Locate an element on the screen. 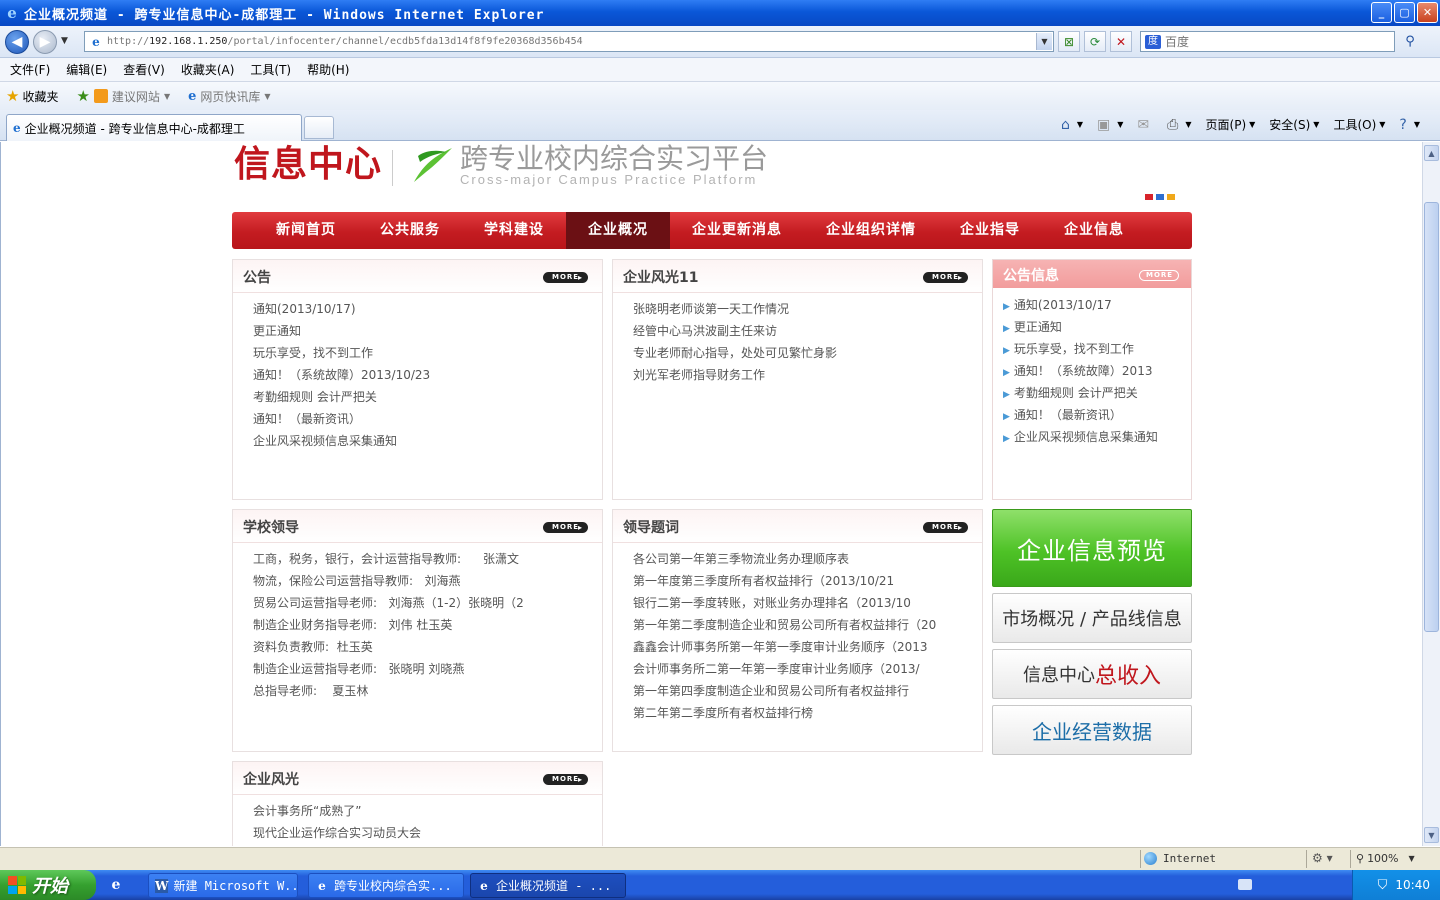 This screenshot has height=900, width=1440. favorites-button: ★ 收藏夹 is located at coordinates (32, 96).